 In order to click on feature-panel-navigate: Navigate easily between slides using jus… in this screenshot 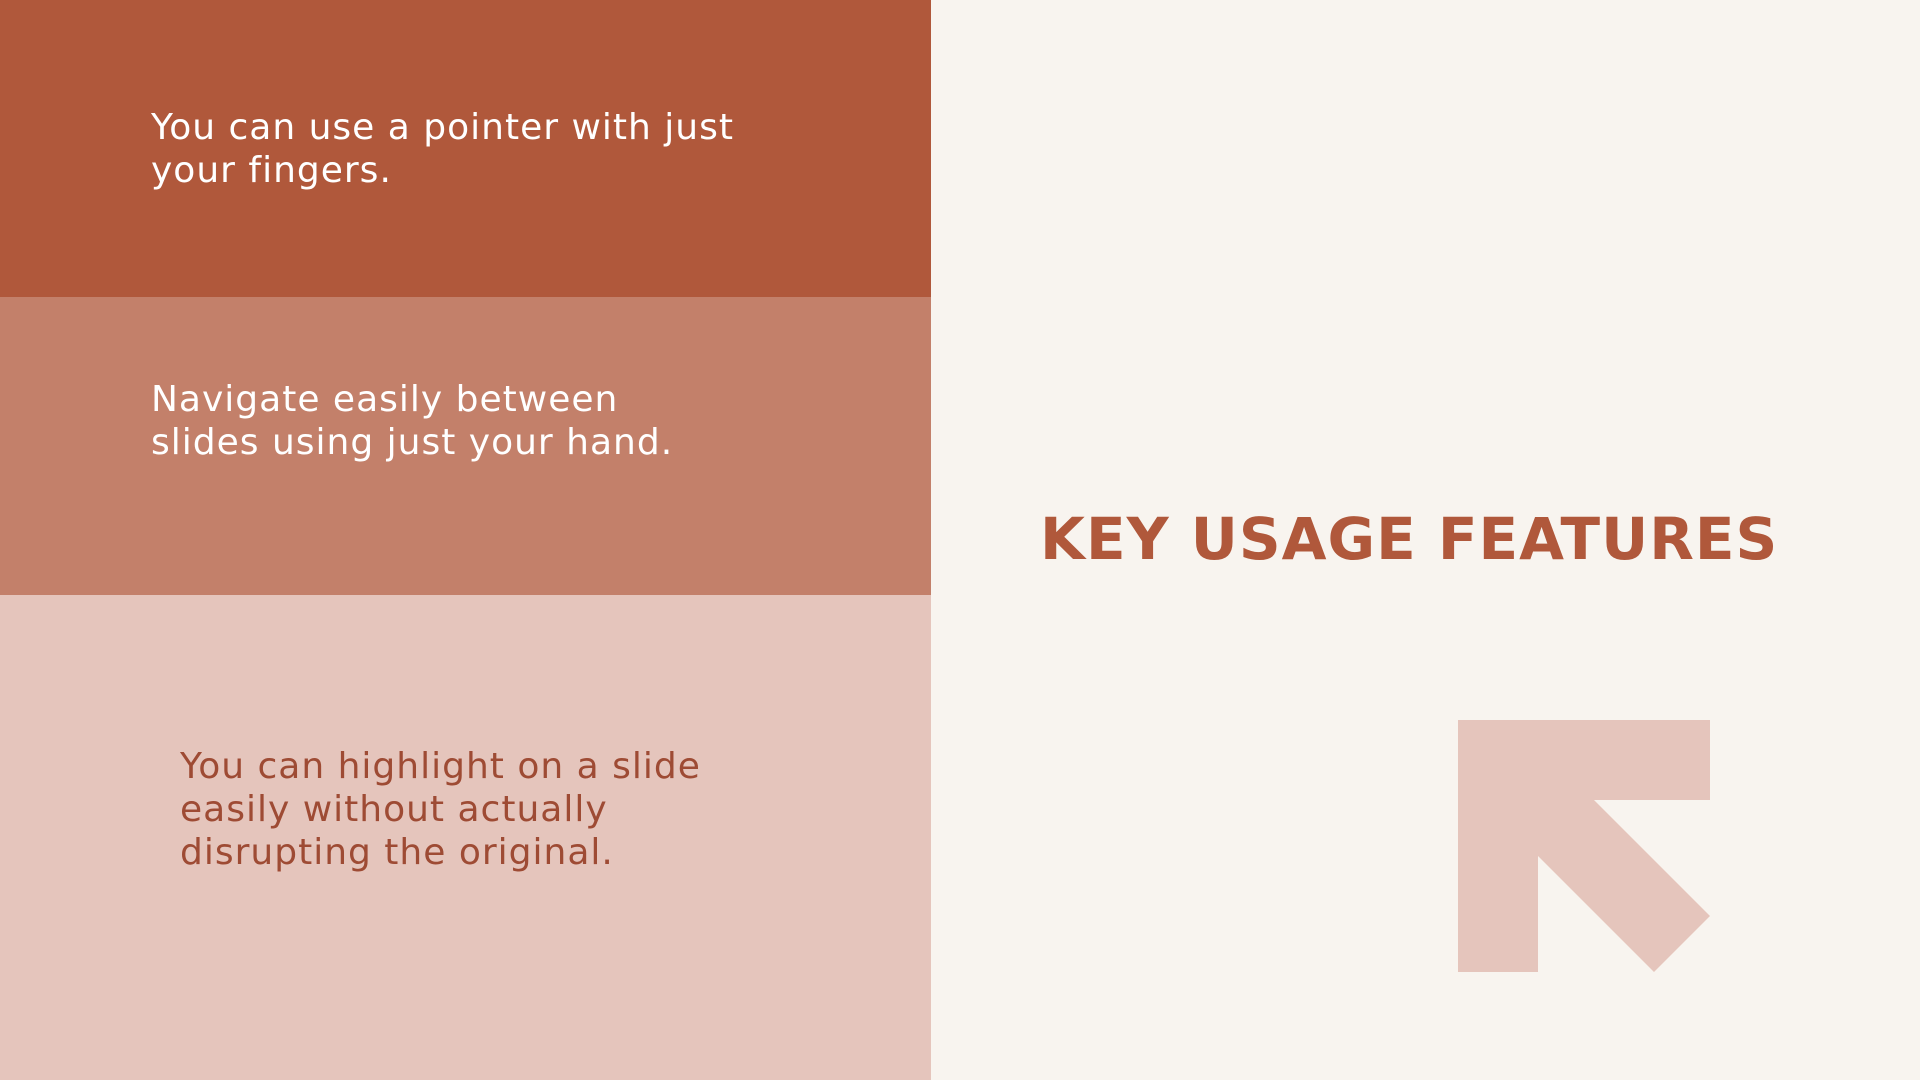, I will do `click(465, 446)`.